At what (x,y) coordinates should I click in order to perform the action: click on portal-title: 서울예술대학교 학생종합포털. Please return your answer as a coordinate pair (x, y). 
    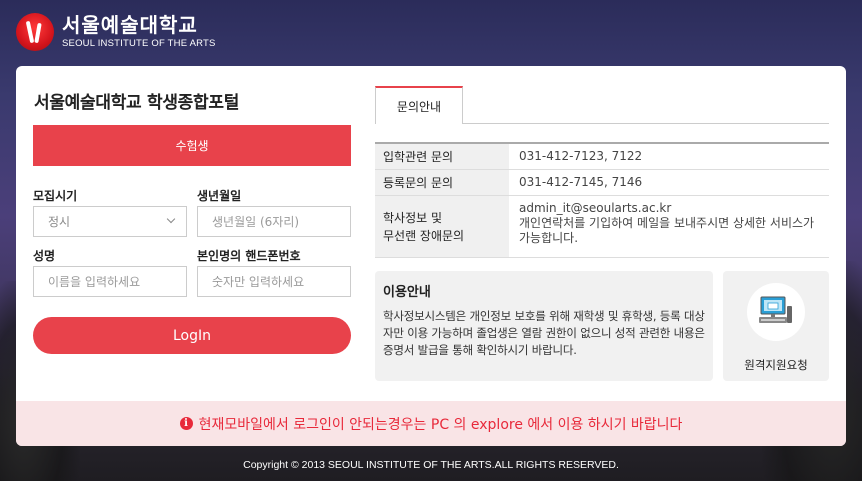
    Looking at the image, I should click on (137, 103).